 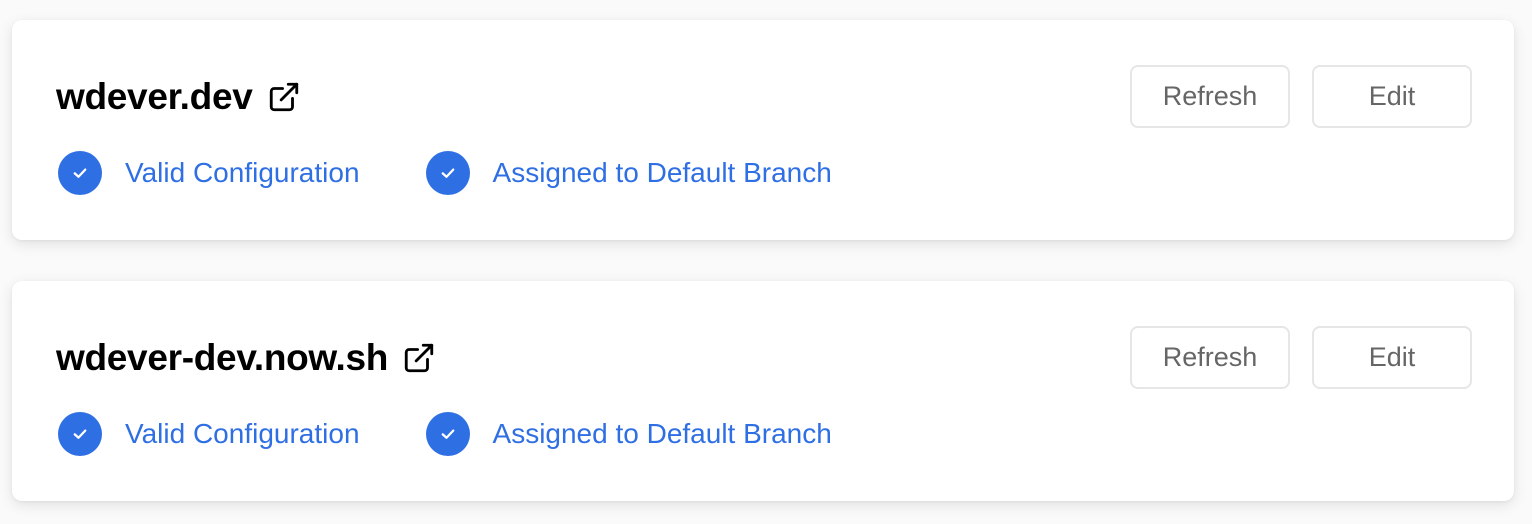 What do you see at coordinates (222, 358) in the screenshot?
I see `domain-name-link: wdever-dev.now.sh` at bounding box center [222, 358].